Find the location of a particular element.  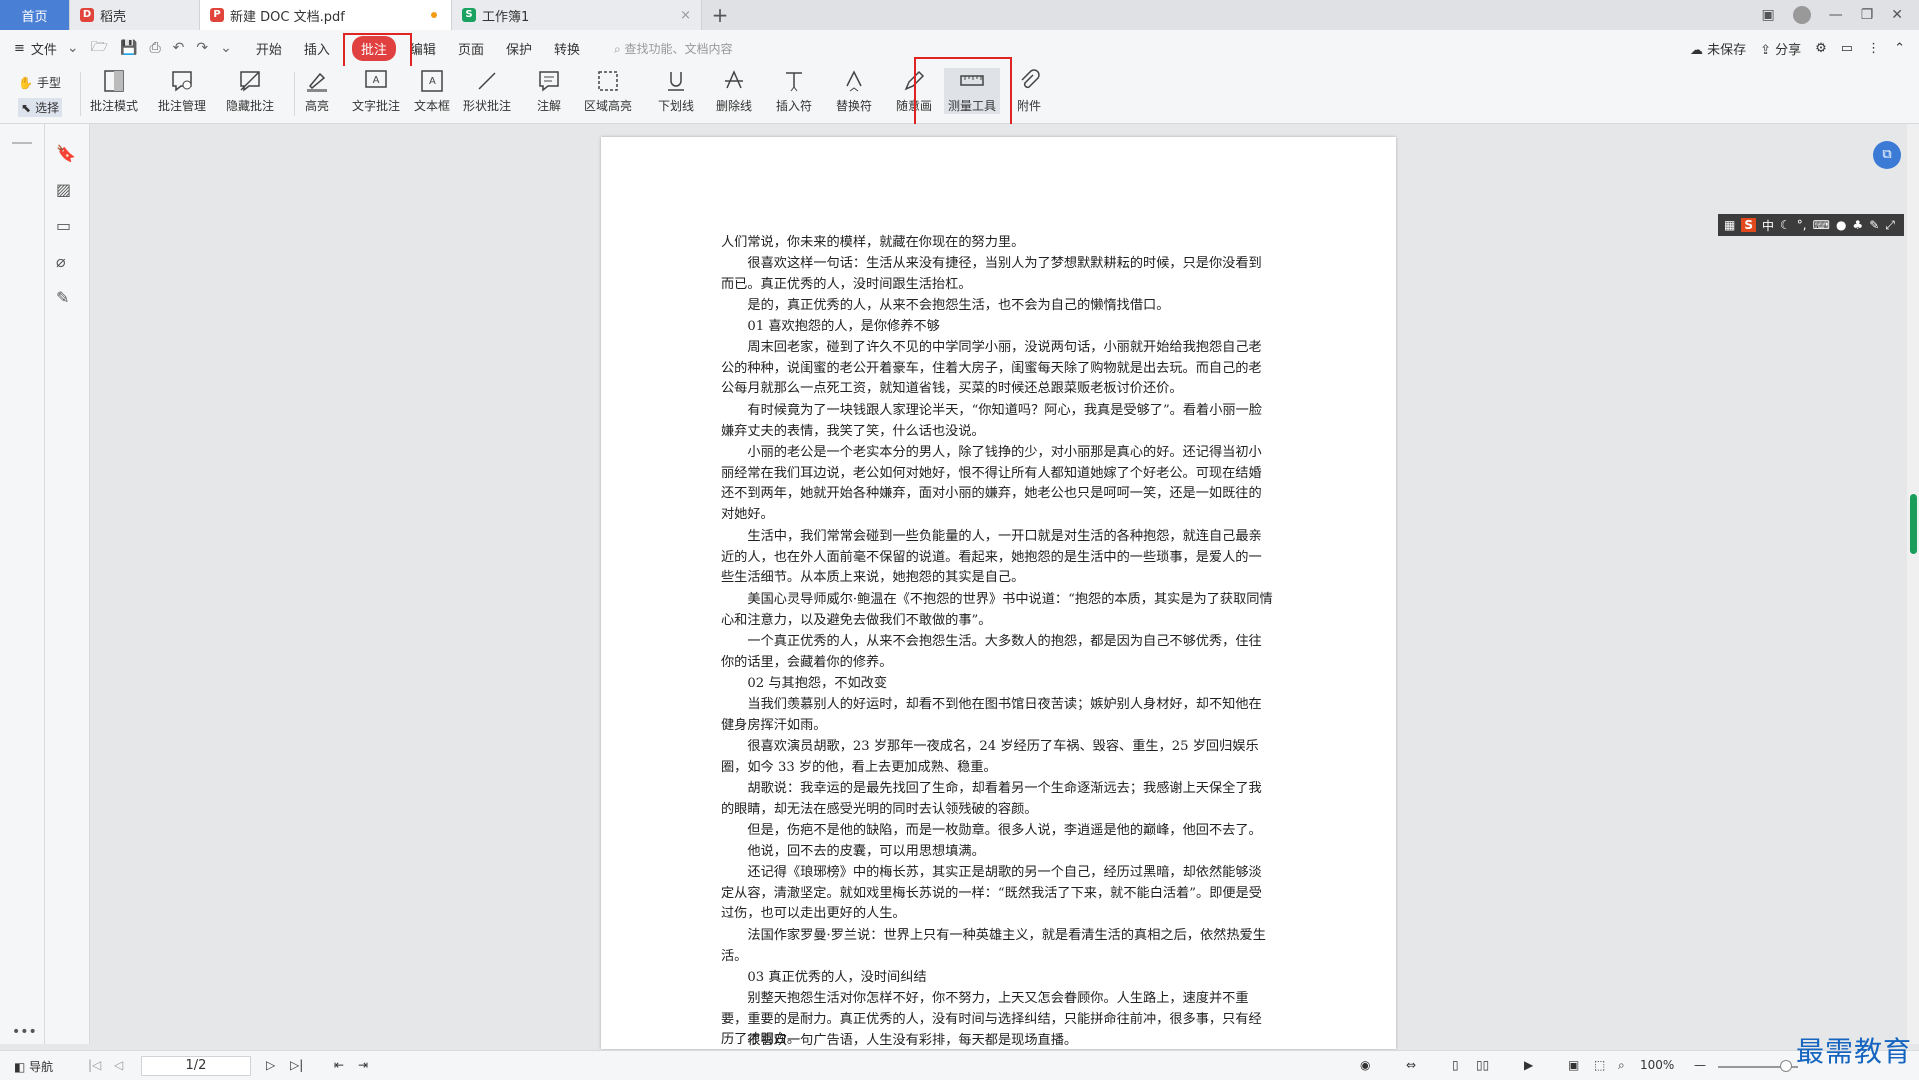

ime-grip-icon: ▦ is located at coordinates (1730, 225).